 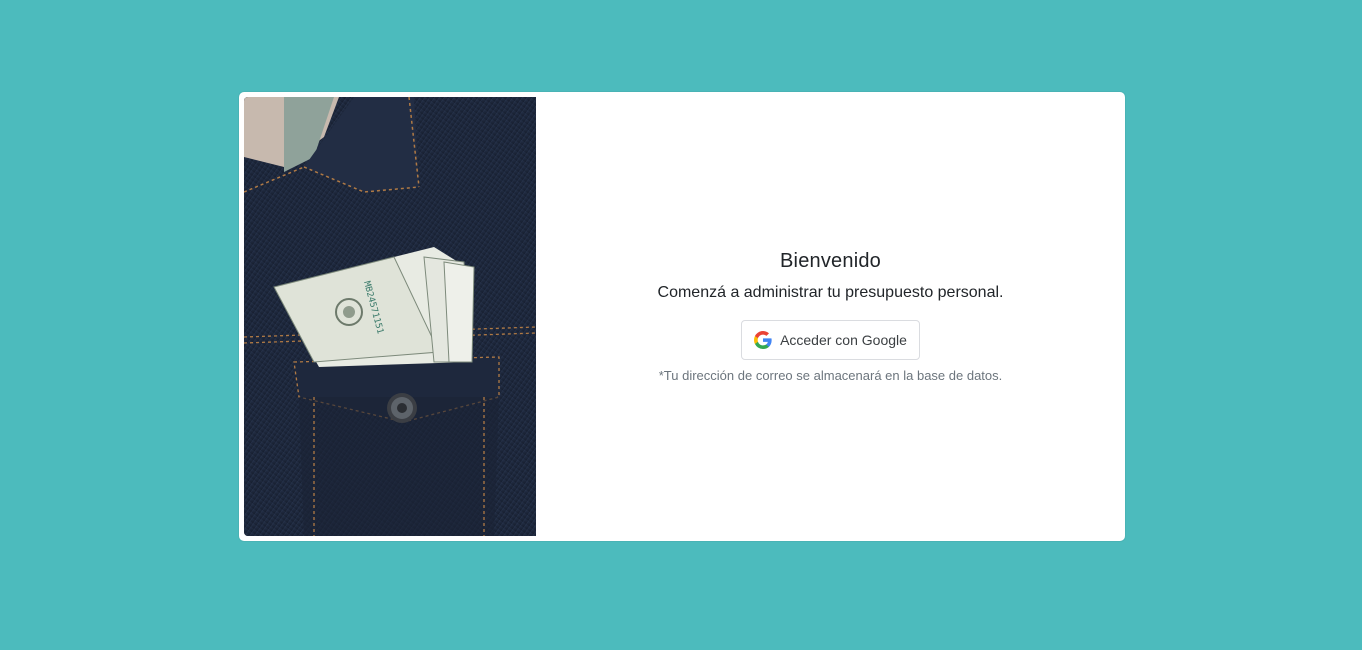 I want to click on google-signin-button: Acceder con Google, so click(x=830, y=340).